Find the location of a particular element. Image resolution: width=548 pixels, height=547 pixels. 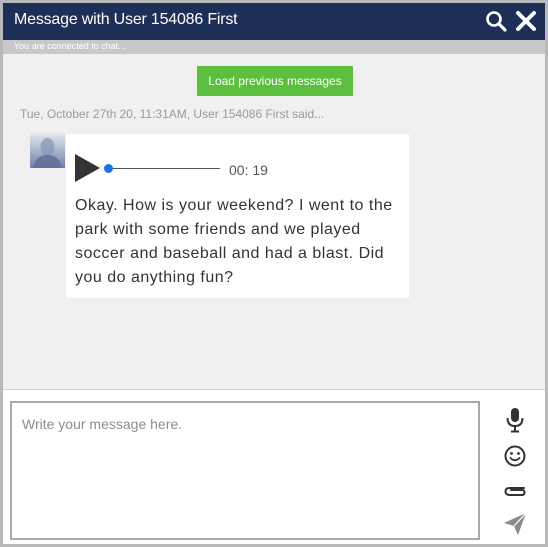

microphone-icon is located at coordinates (515, 420).